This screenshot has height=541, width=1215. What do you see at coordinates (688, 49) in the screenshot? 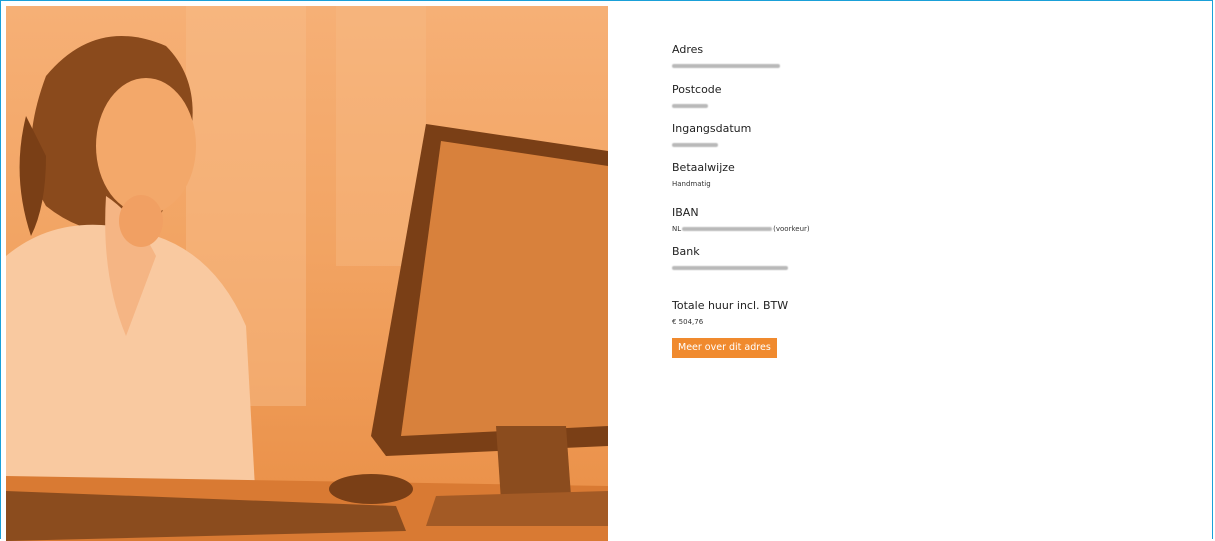
I see `adres-label: Adres` at bounding box center [688, 49].